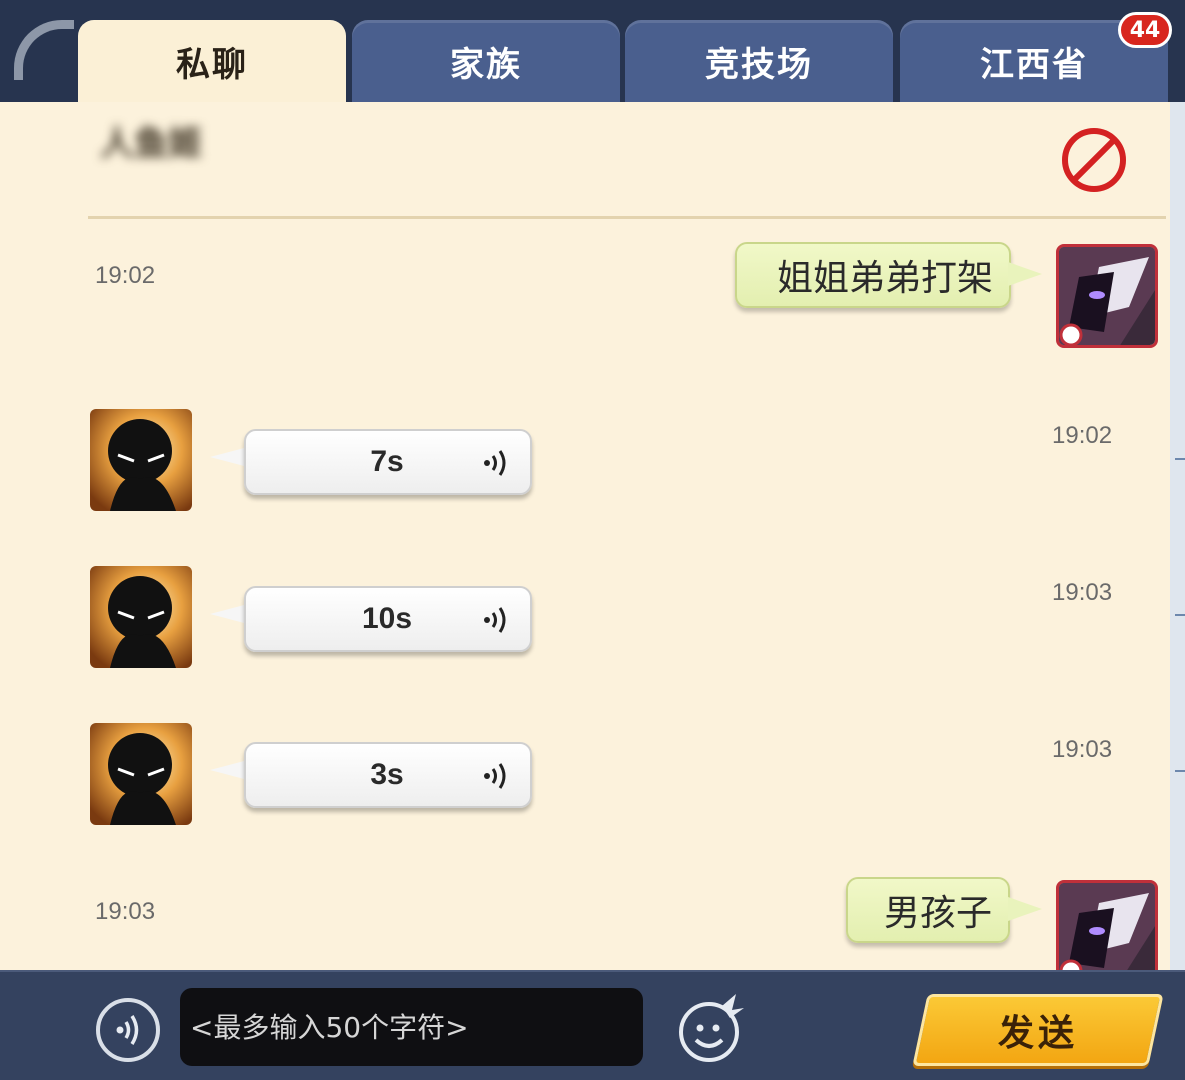 The height and width of the screenshot is (1080, 1185). I want to click on voice-message-bubble: 3s, so click(388, 775).